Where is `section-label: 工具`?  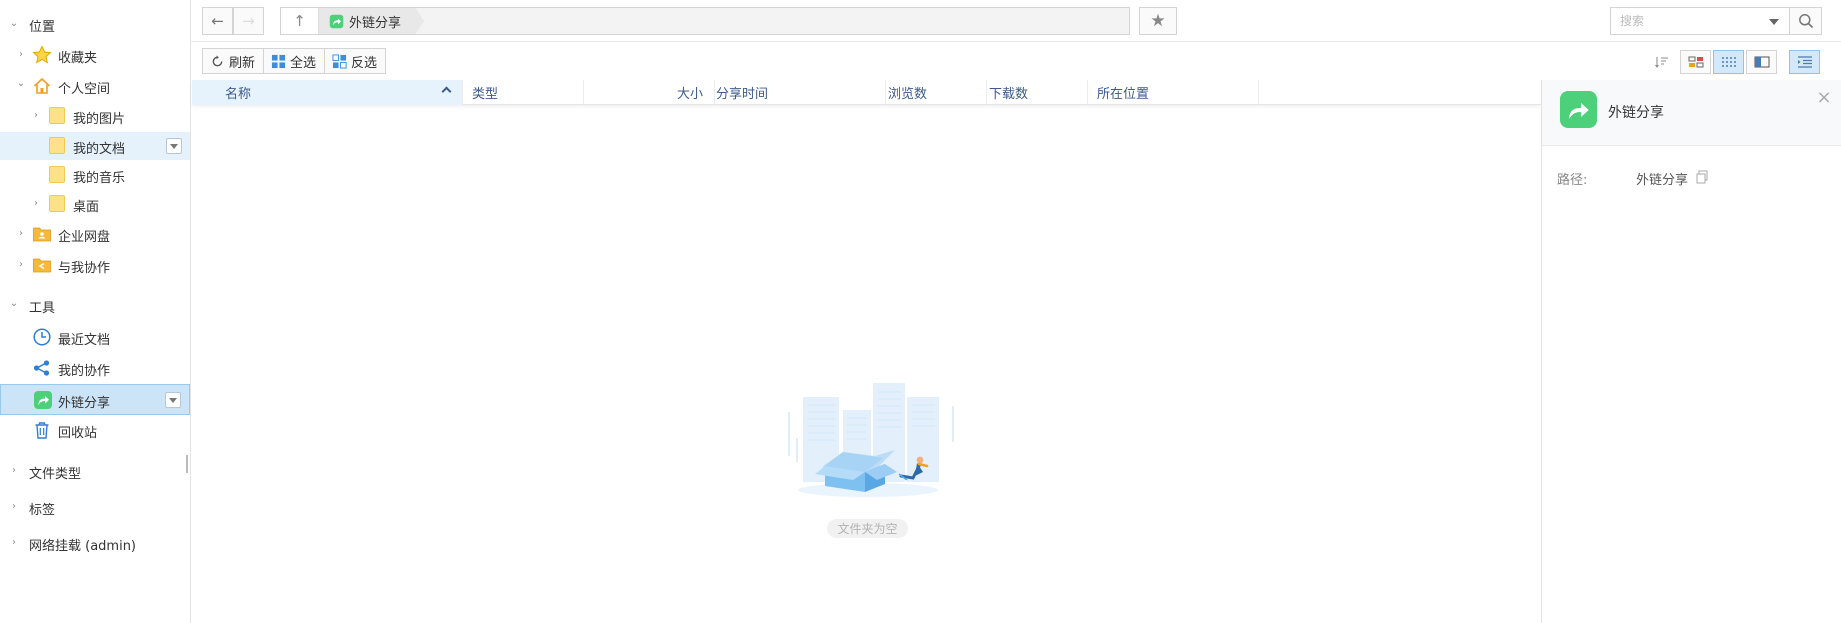
section-label: 工具 is located at coordinates (42, 308).